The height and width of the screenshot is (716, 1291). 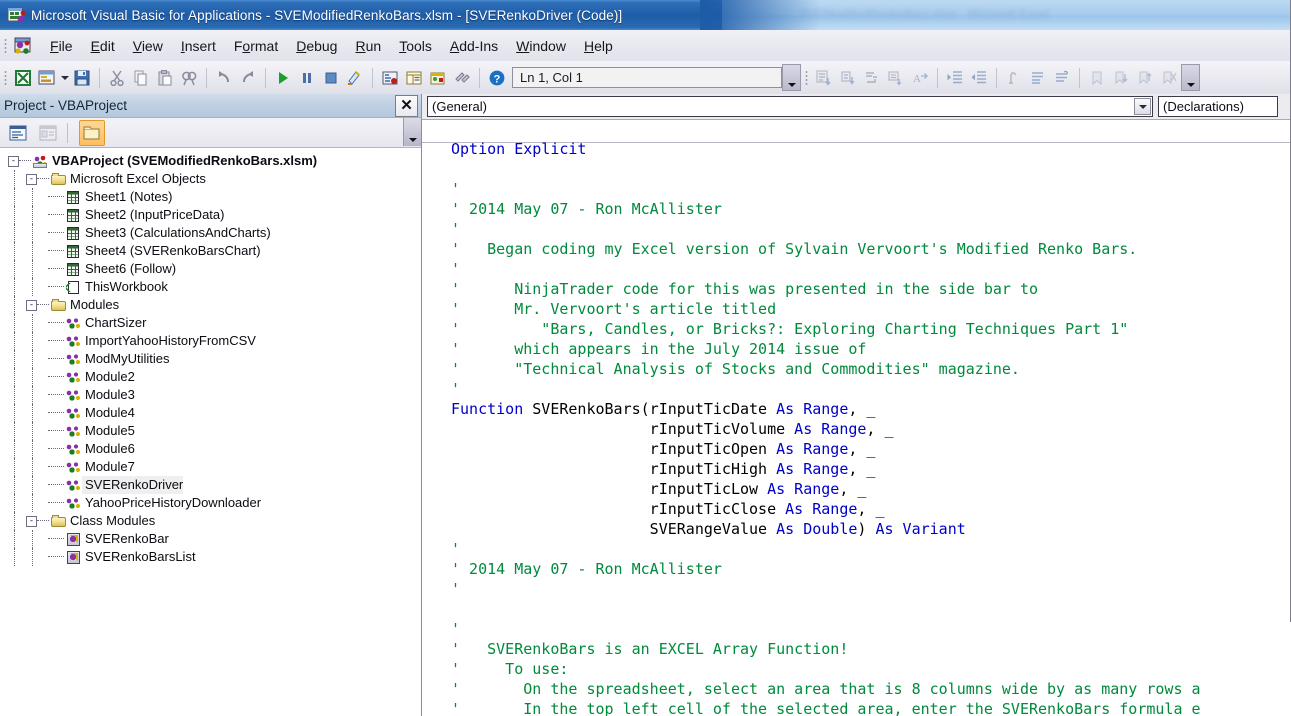 I want to click on tree-item-sheet6-follow: Sheet6 (Follow), so click(x=210, y=269).